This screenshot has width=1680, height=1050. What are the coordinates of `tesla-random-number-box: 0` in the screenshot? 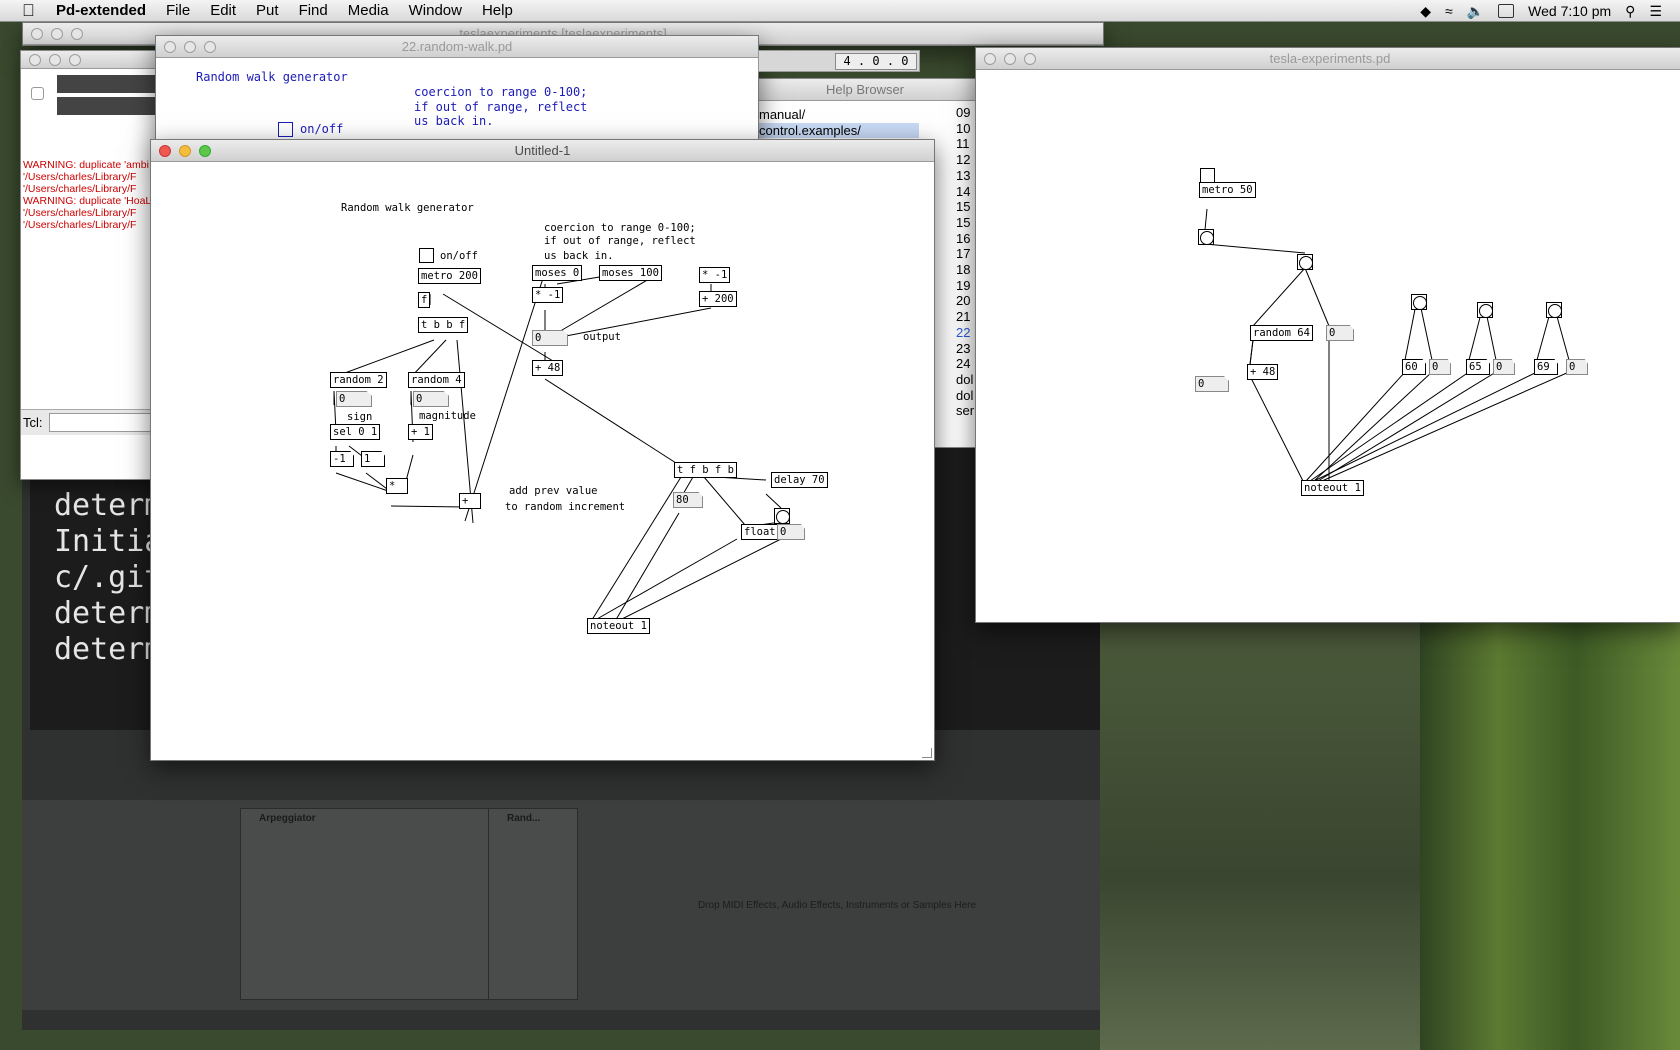 It's located at (1340, 333).